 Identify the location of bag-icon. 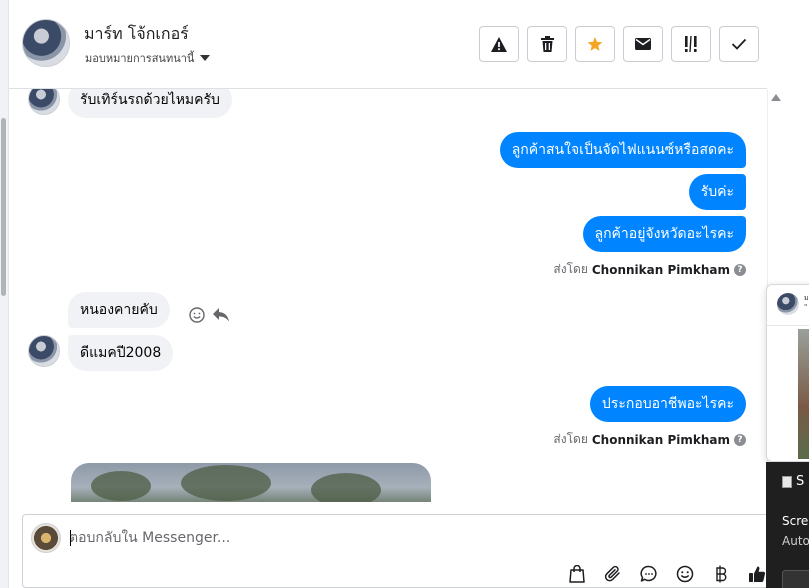
(577, 574).